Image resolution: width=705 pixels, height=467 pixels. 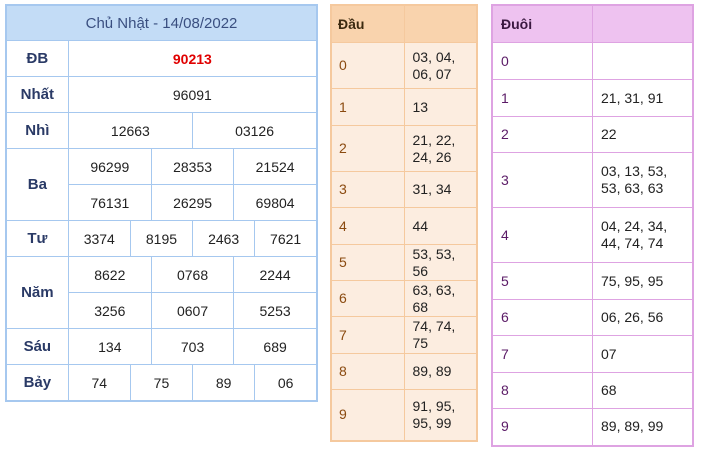 I want to click on head-values: 74, 74, 75, so click(x=440, y=335).